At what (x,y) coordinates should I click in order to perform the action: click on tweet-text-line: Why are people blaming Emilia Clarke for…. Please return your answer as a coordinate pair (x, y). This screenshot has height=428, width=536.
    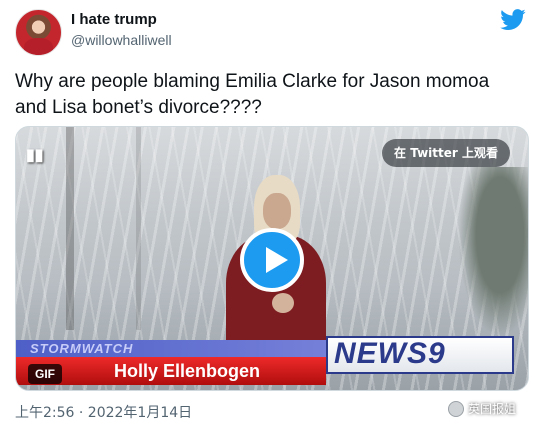
    Looking at the image, I should click on (252, 81).